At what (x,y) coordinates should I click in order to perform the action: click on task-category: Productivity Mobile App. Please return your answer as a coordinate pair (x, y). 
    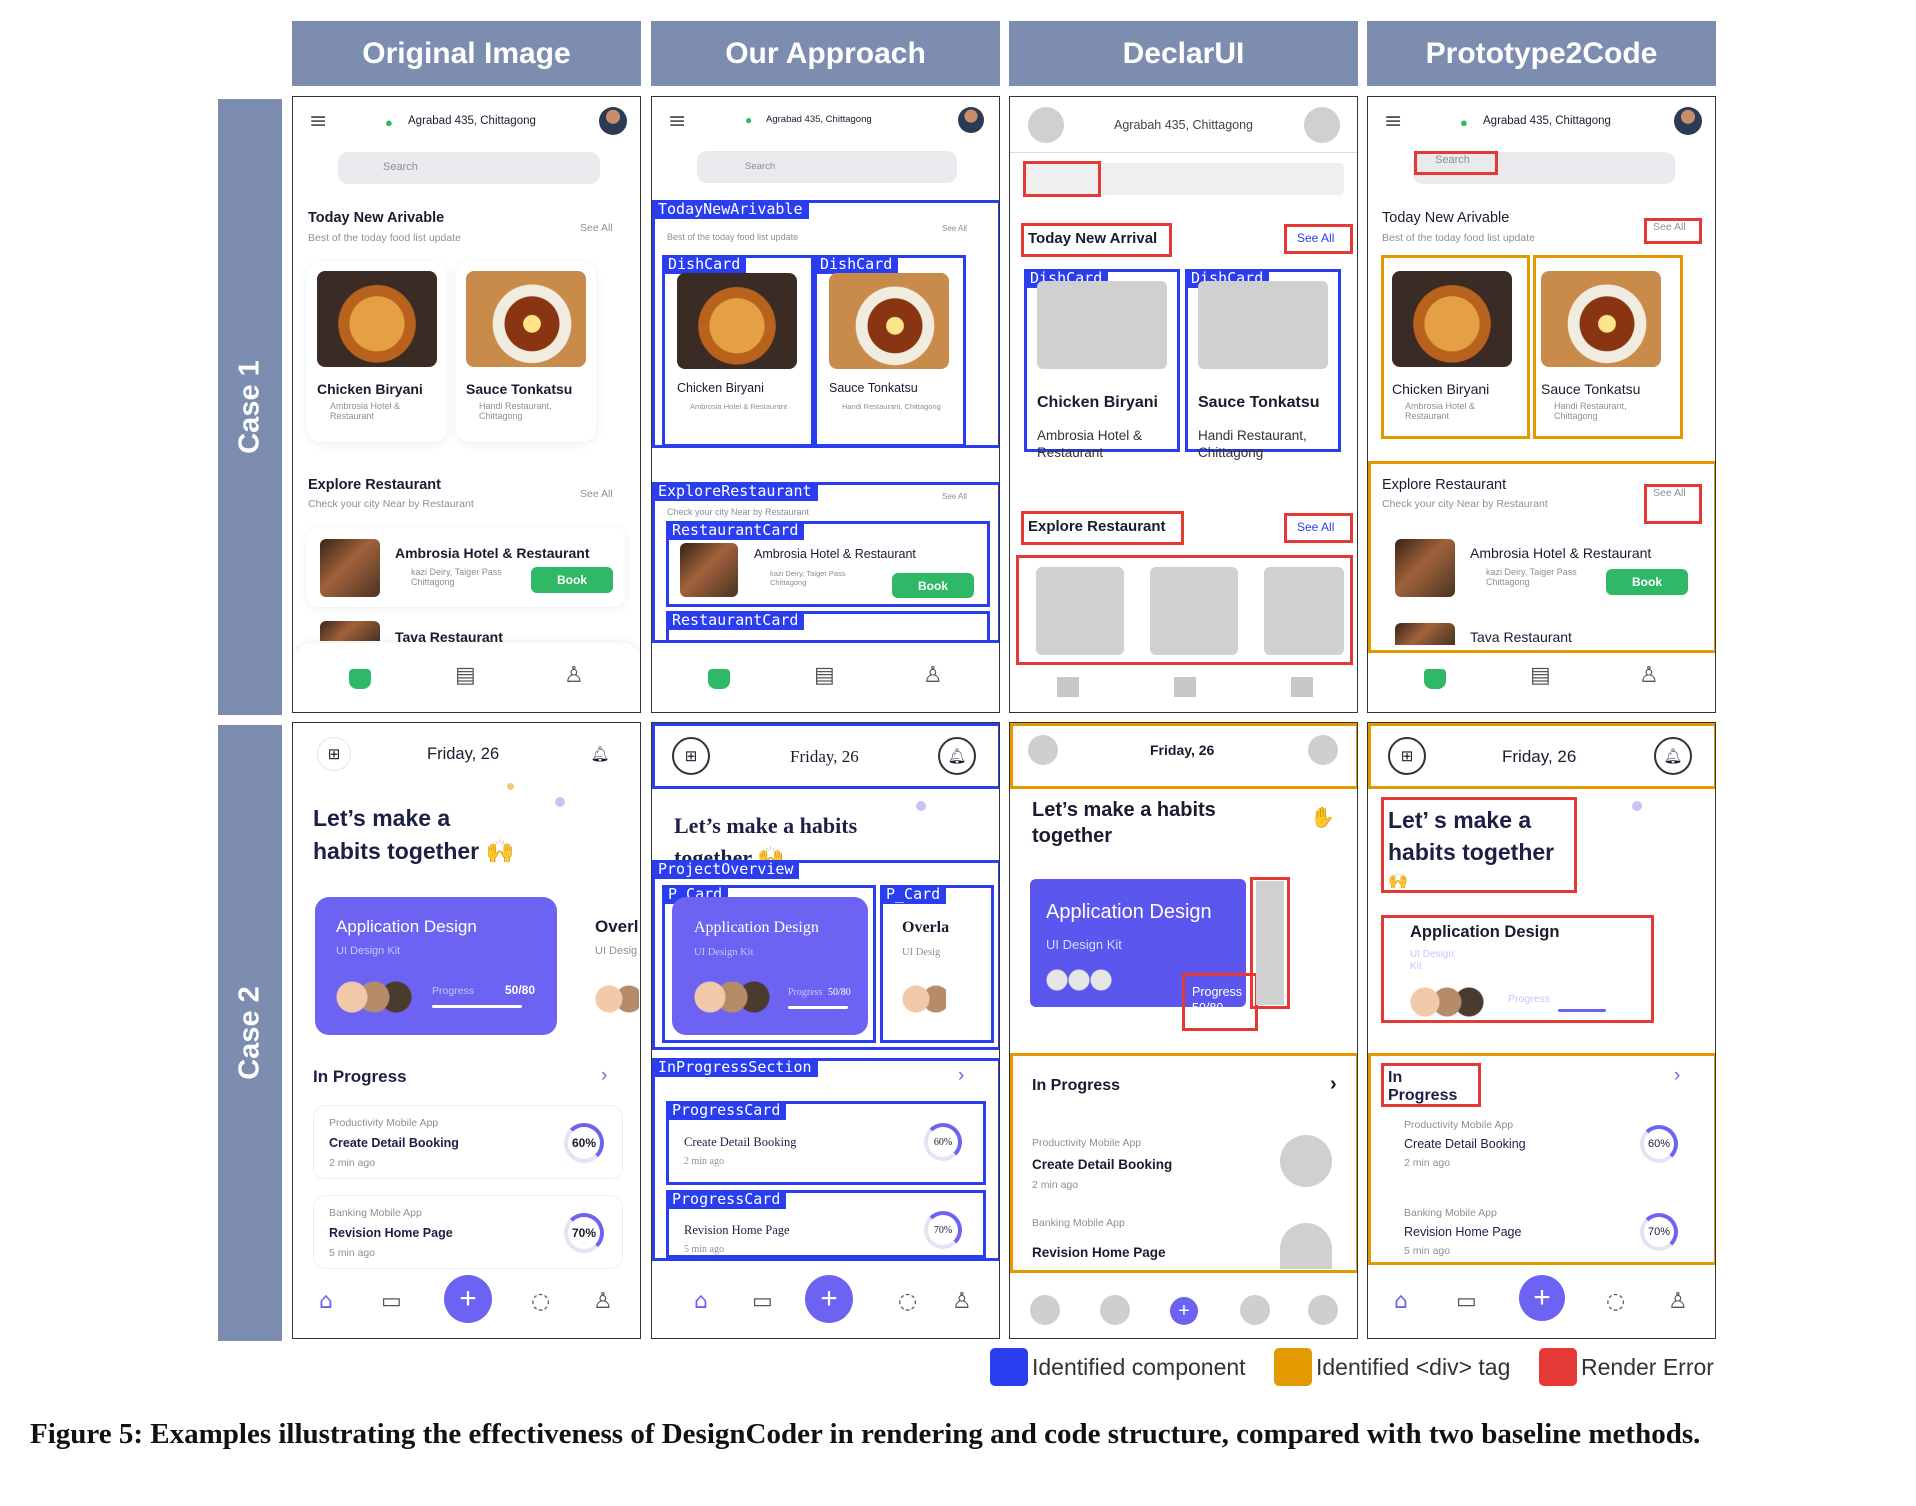
    Looking at the image, I should click on (1087, 1143).